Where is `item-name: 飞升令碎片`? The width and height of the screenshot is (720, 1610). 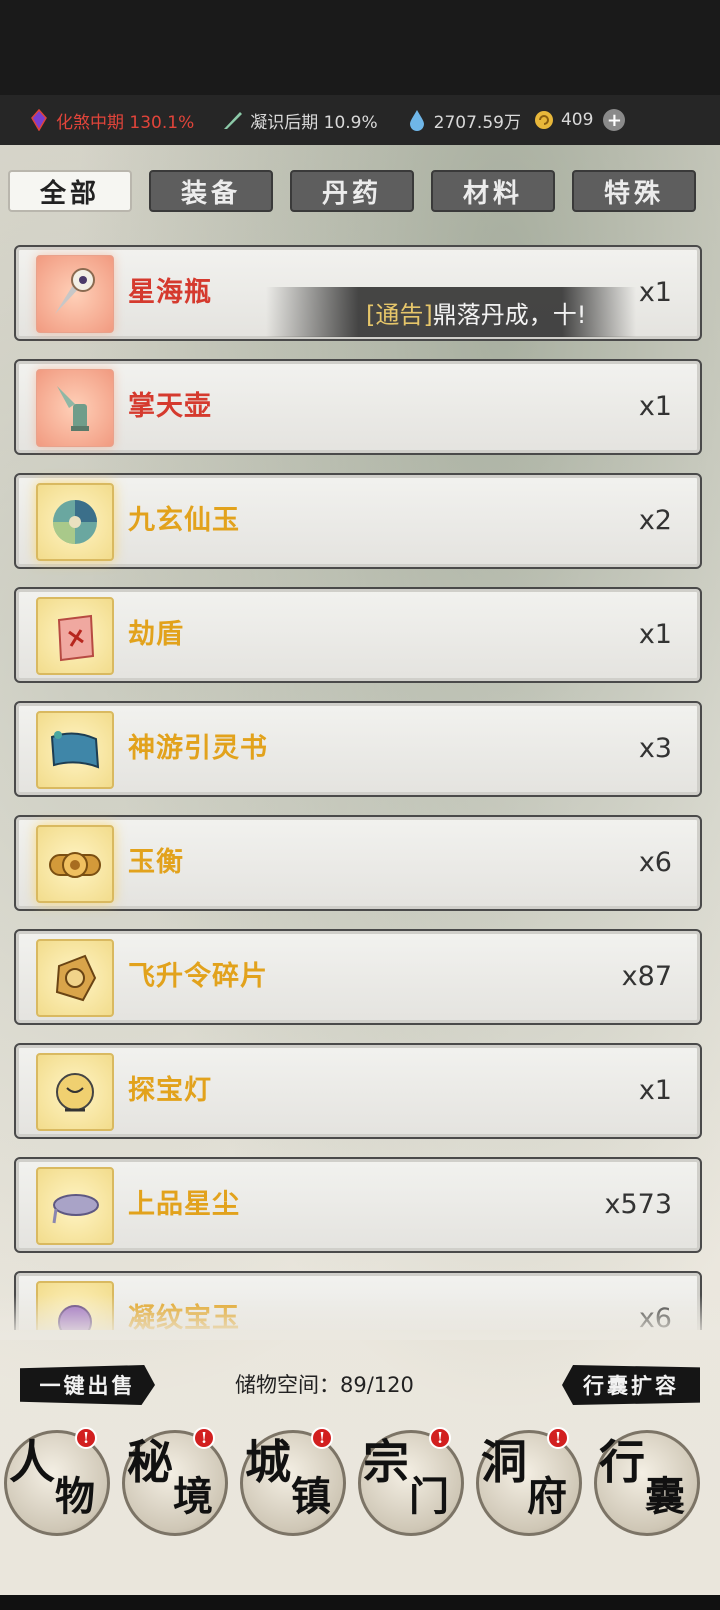 item-name: 飞升令碎片 is located at coordinates (198, 976).